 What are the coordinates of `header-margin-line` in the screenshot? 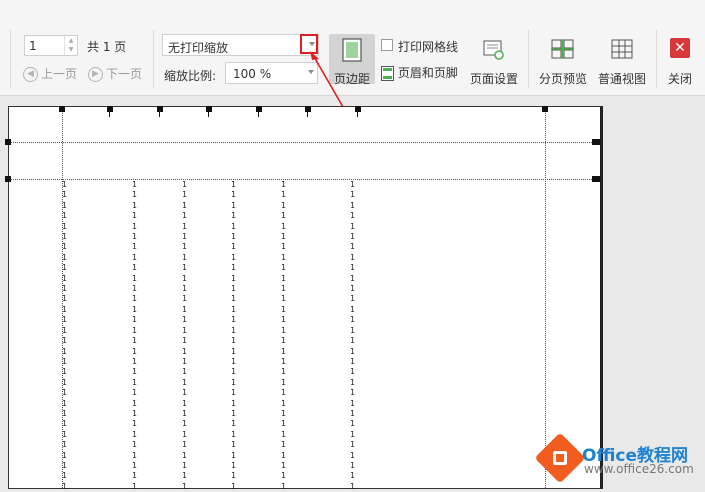 It's located at (304, 142).